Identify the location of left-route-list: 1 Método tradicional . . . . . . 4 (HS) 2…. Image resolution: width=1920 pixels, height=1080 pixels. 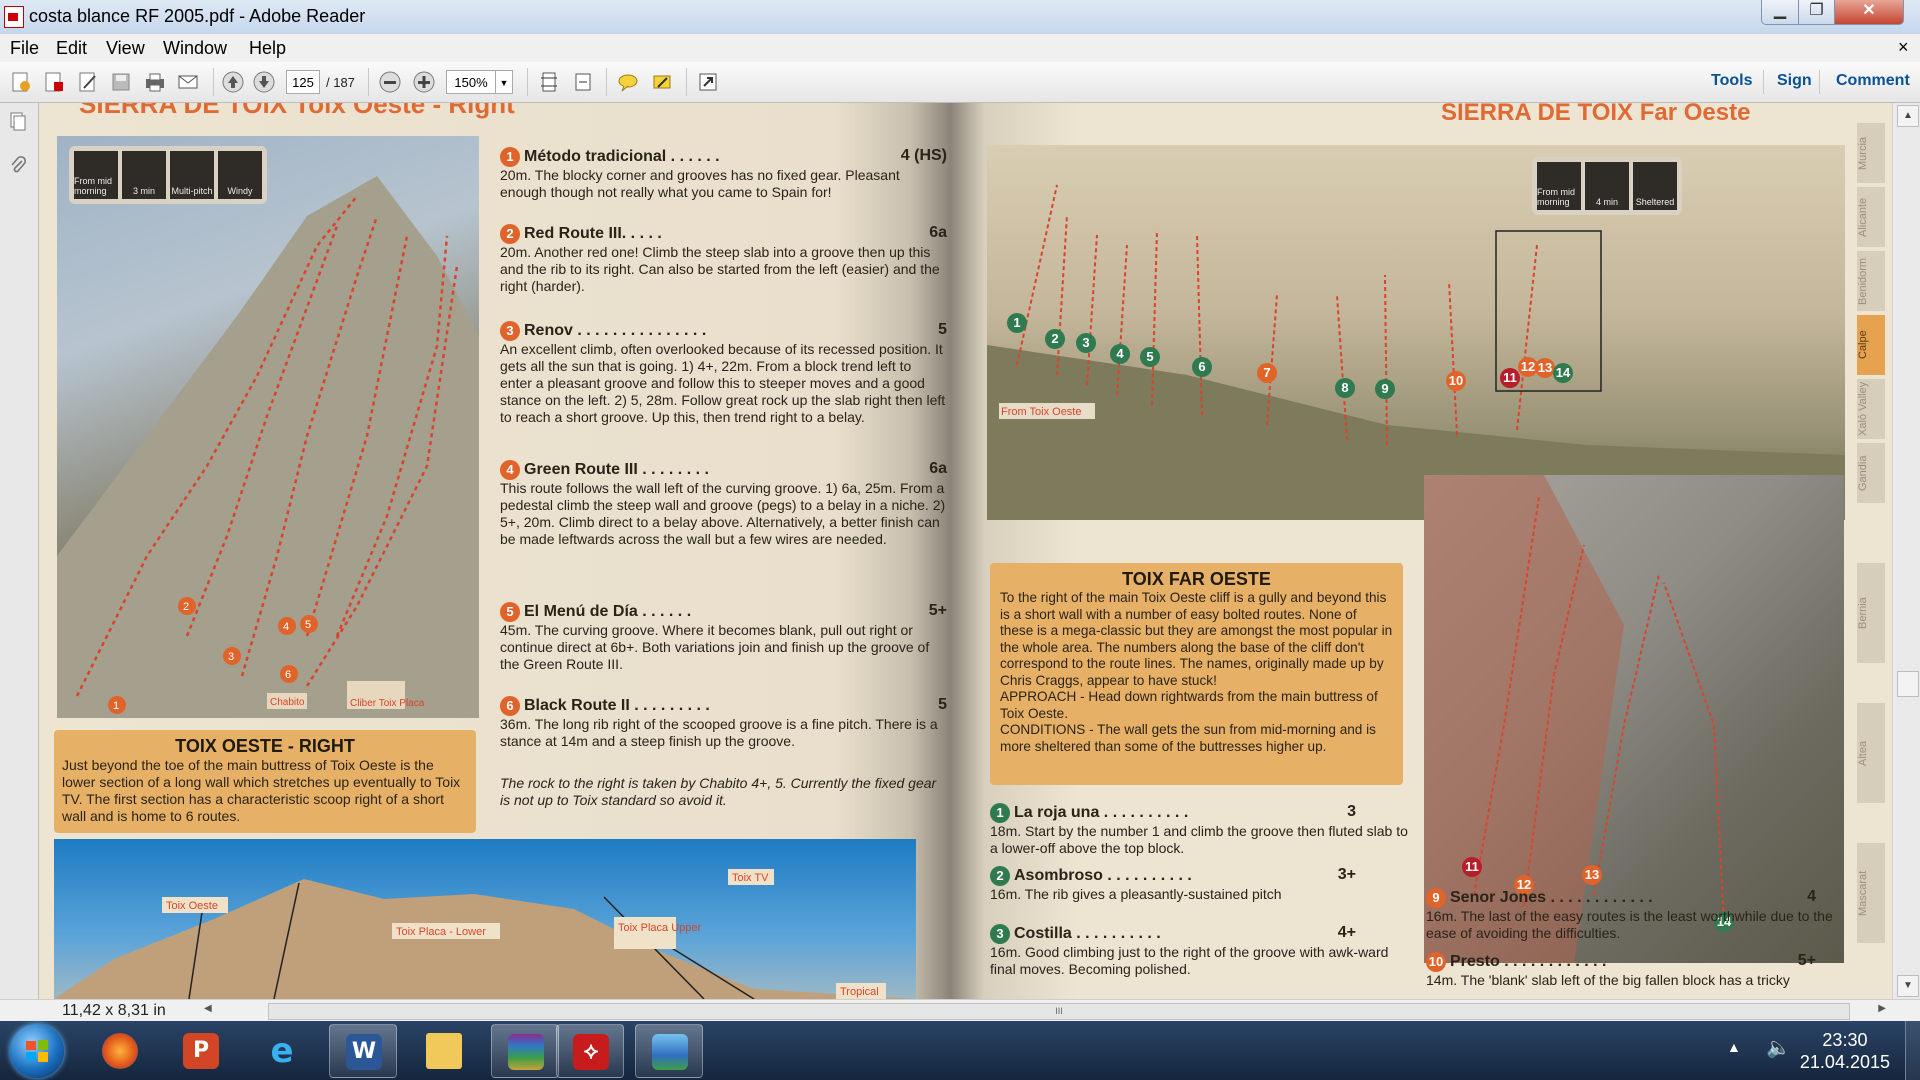
(723, 448).